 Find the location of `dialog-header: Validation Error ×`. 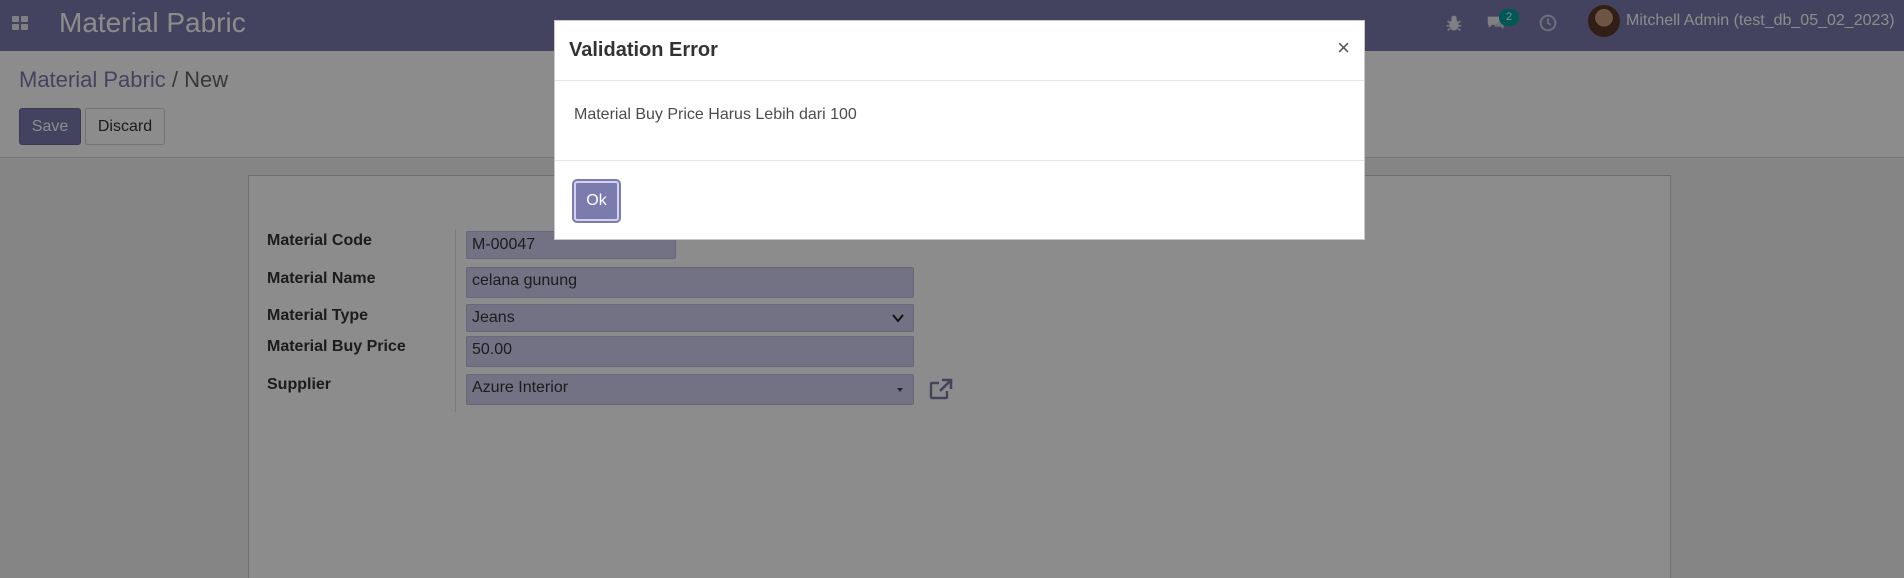

dialog-header: Validation Error × is located at coordinates (959, 51).